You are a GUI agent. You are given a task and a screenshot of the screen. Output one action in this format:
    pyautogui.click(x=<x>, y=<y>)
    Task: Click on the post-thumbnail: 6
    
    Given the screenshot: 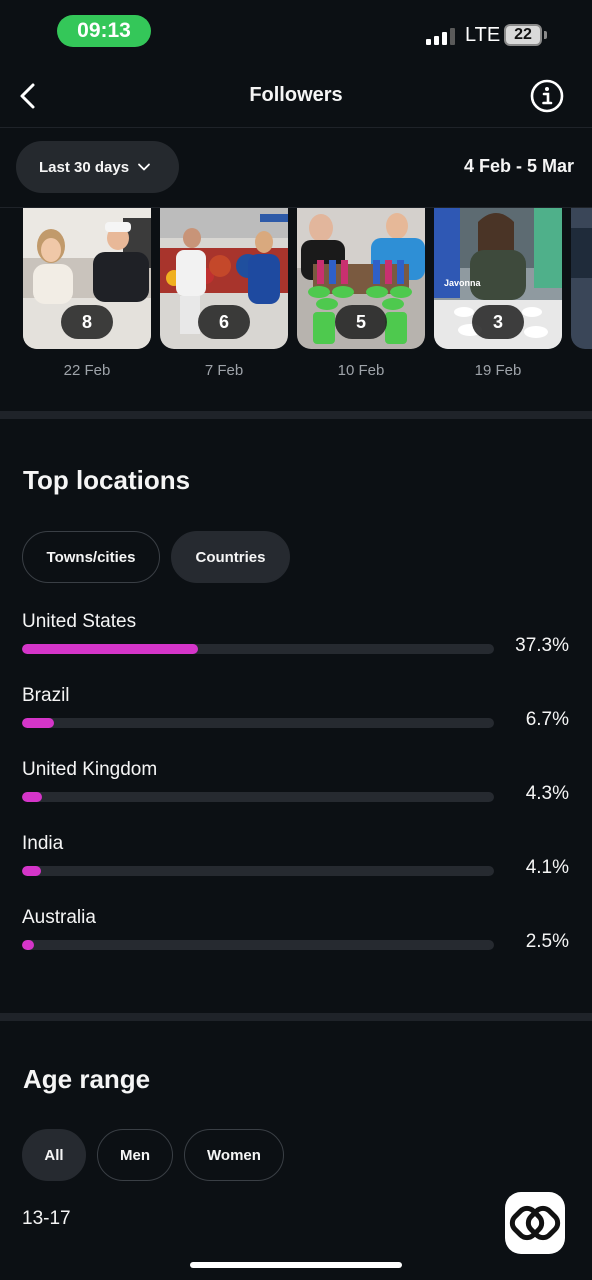 What is the action you would take?
    pyautogui.click(x=224, y=278)
    